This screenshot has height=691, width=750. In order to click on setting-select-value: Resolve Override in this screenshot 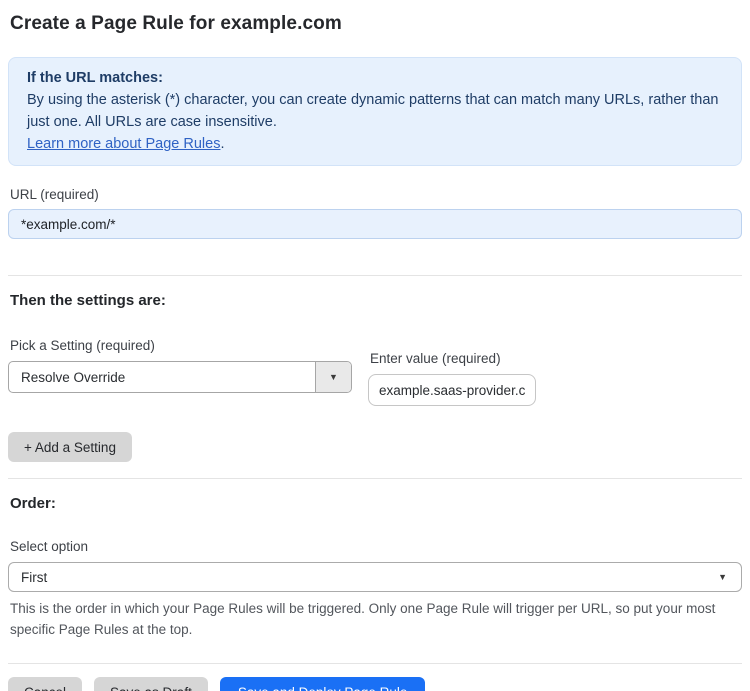, I will do `click(73, 377)`.